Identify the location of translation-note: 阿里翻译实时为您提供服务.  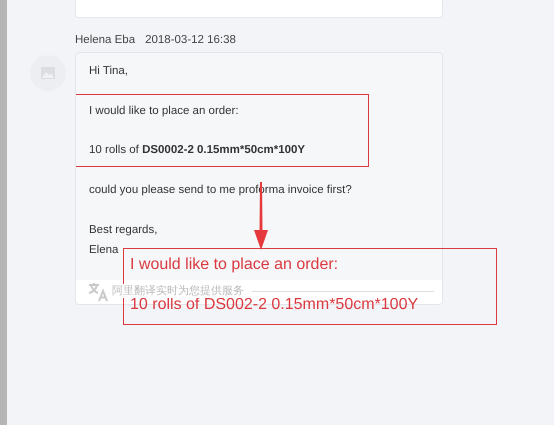
(178, 291).